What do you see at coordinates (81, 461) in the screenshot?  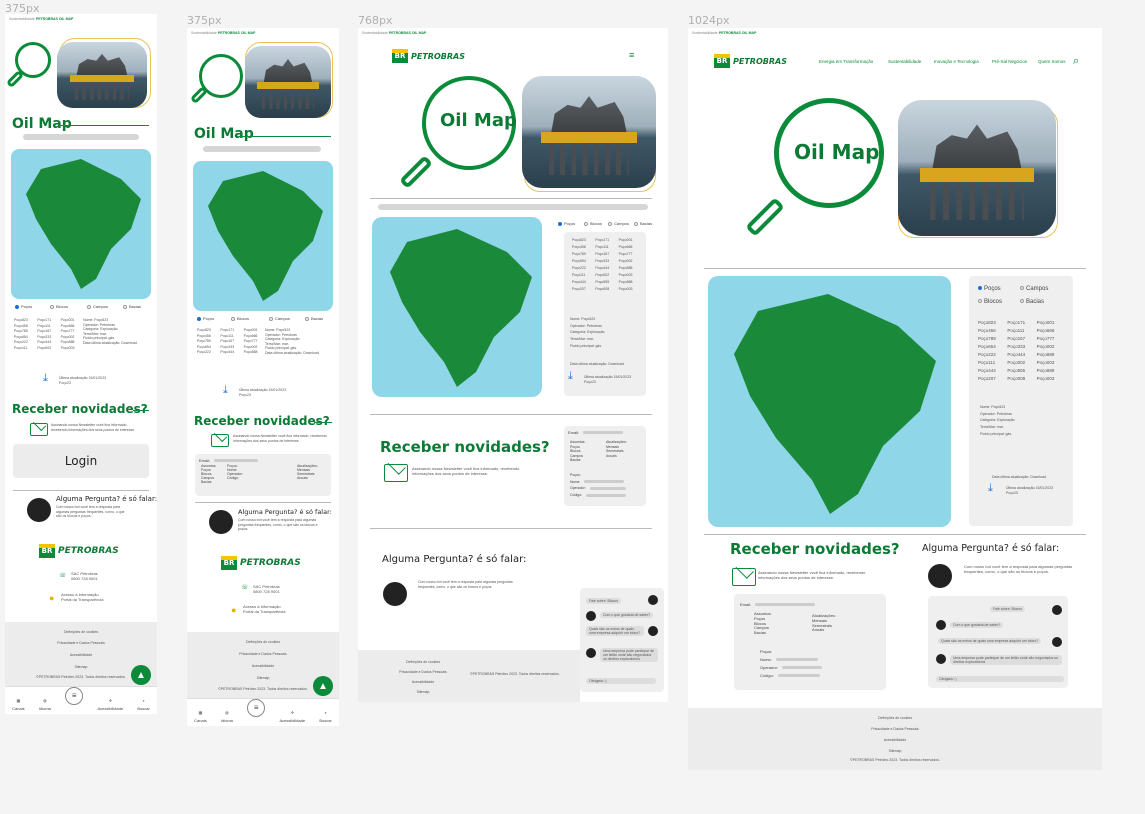 I see `login-button: Login` at bounding box center [81, 461].